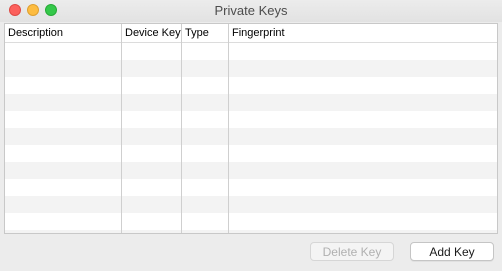 Image resolution: width=502 pixels, height=271 pixels. What do you see at coordinates (151, 33) in the screenshot?
I see `column-header-device-key: Device Key` at bounding box center [151, 33].